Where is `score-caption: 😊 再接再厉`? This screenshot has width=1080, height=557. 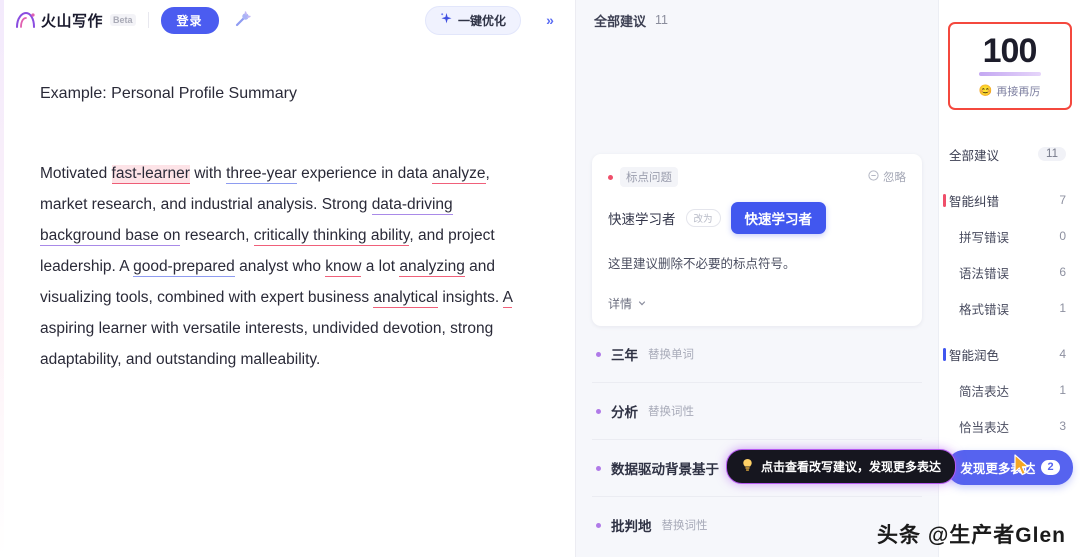 score-caption: 😊 再接再厉 is located at coordinates (1010, 91).